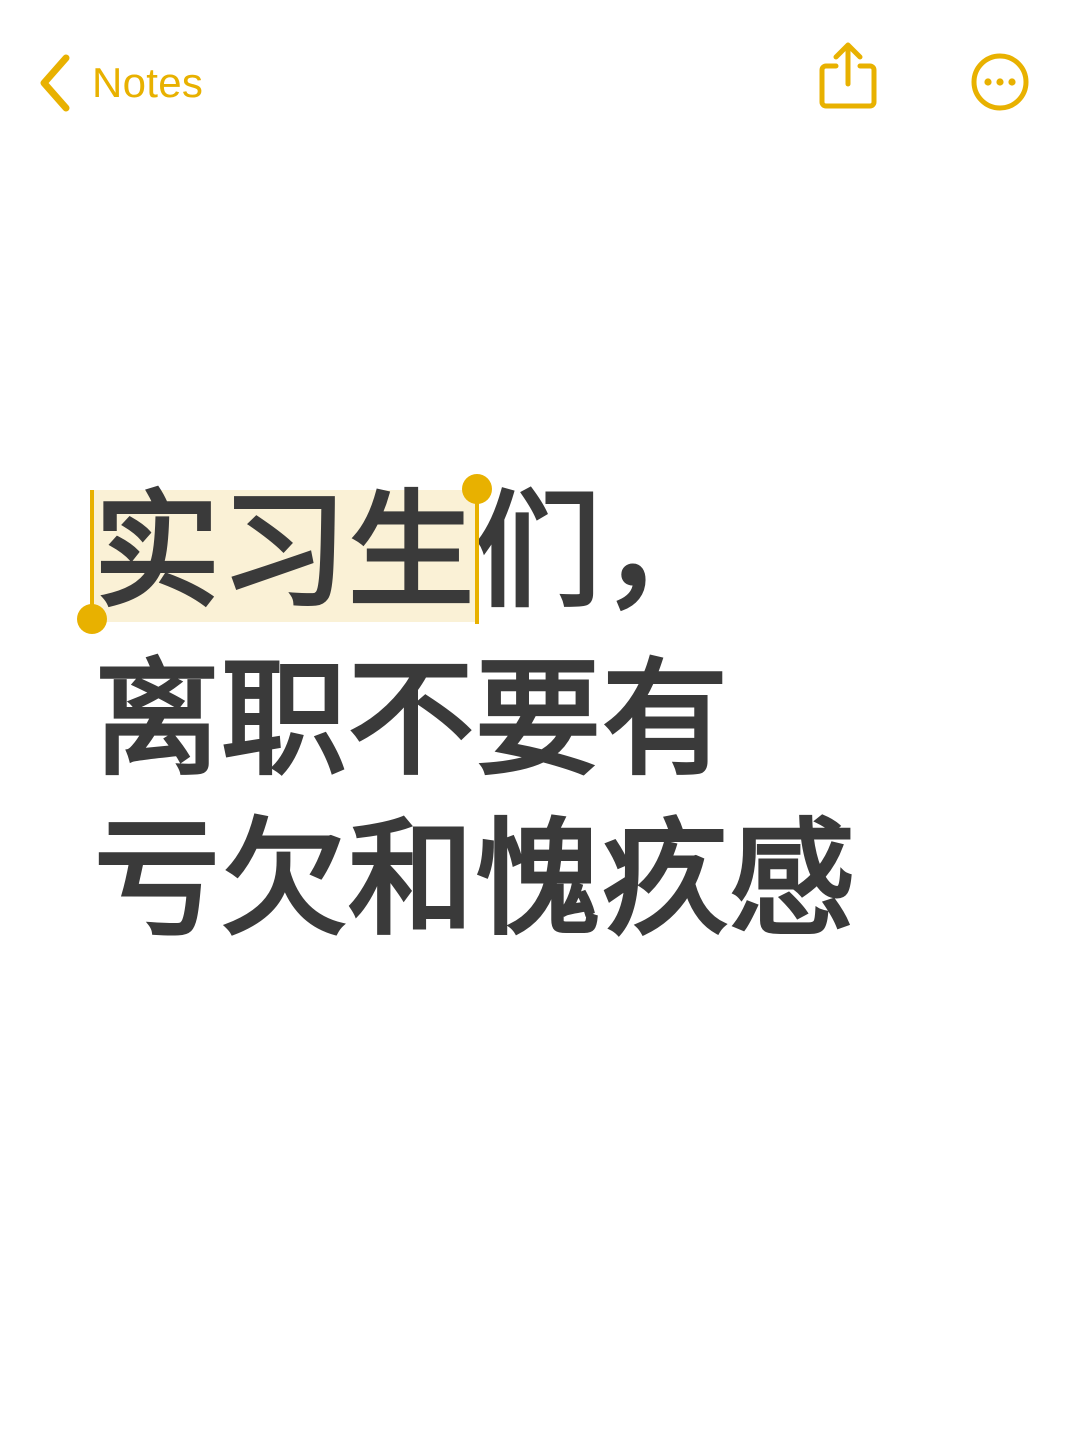  Describe the element at coordinates (148, 82) in the screenshot. I see `back-button-label: Notes` at that location.